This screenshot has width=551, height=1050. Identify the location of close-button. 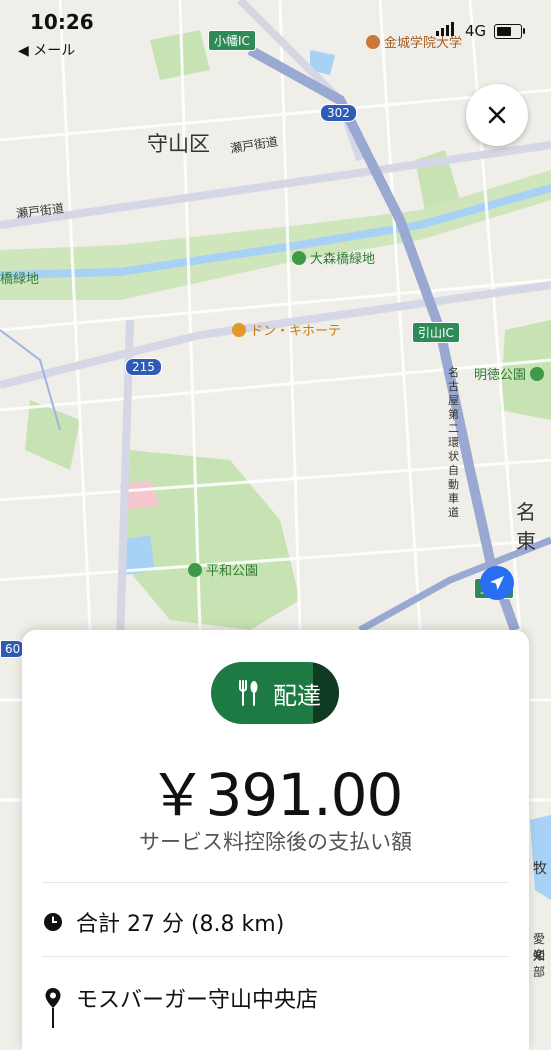
(497, 115).